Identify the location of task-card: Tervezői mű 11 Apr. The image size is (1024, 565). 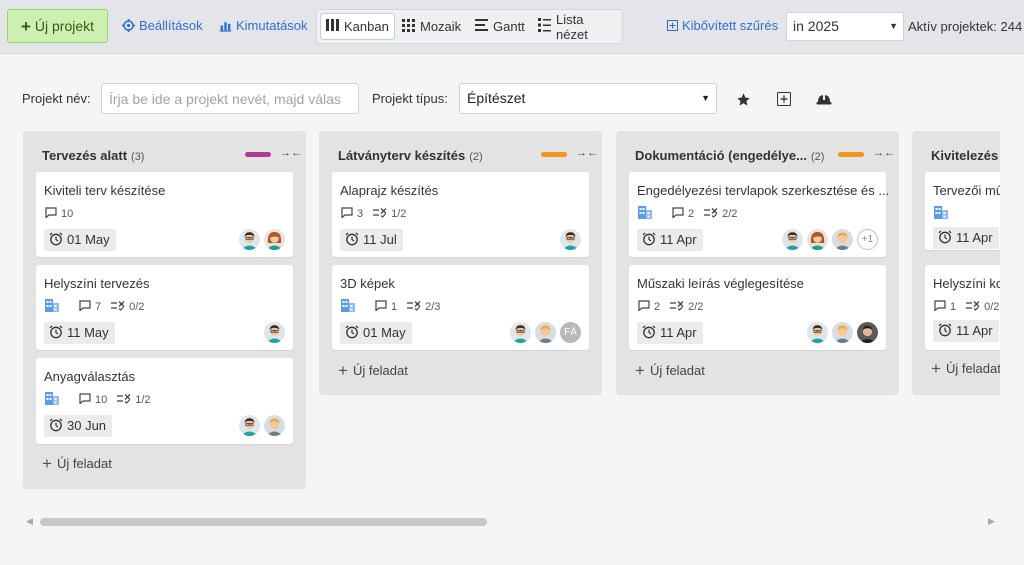
(962, 211).